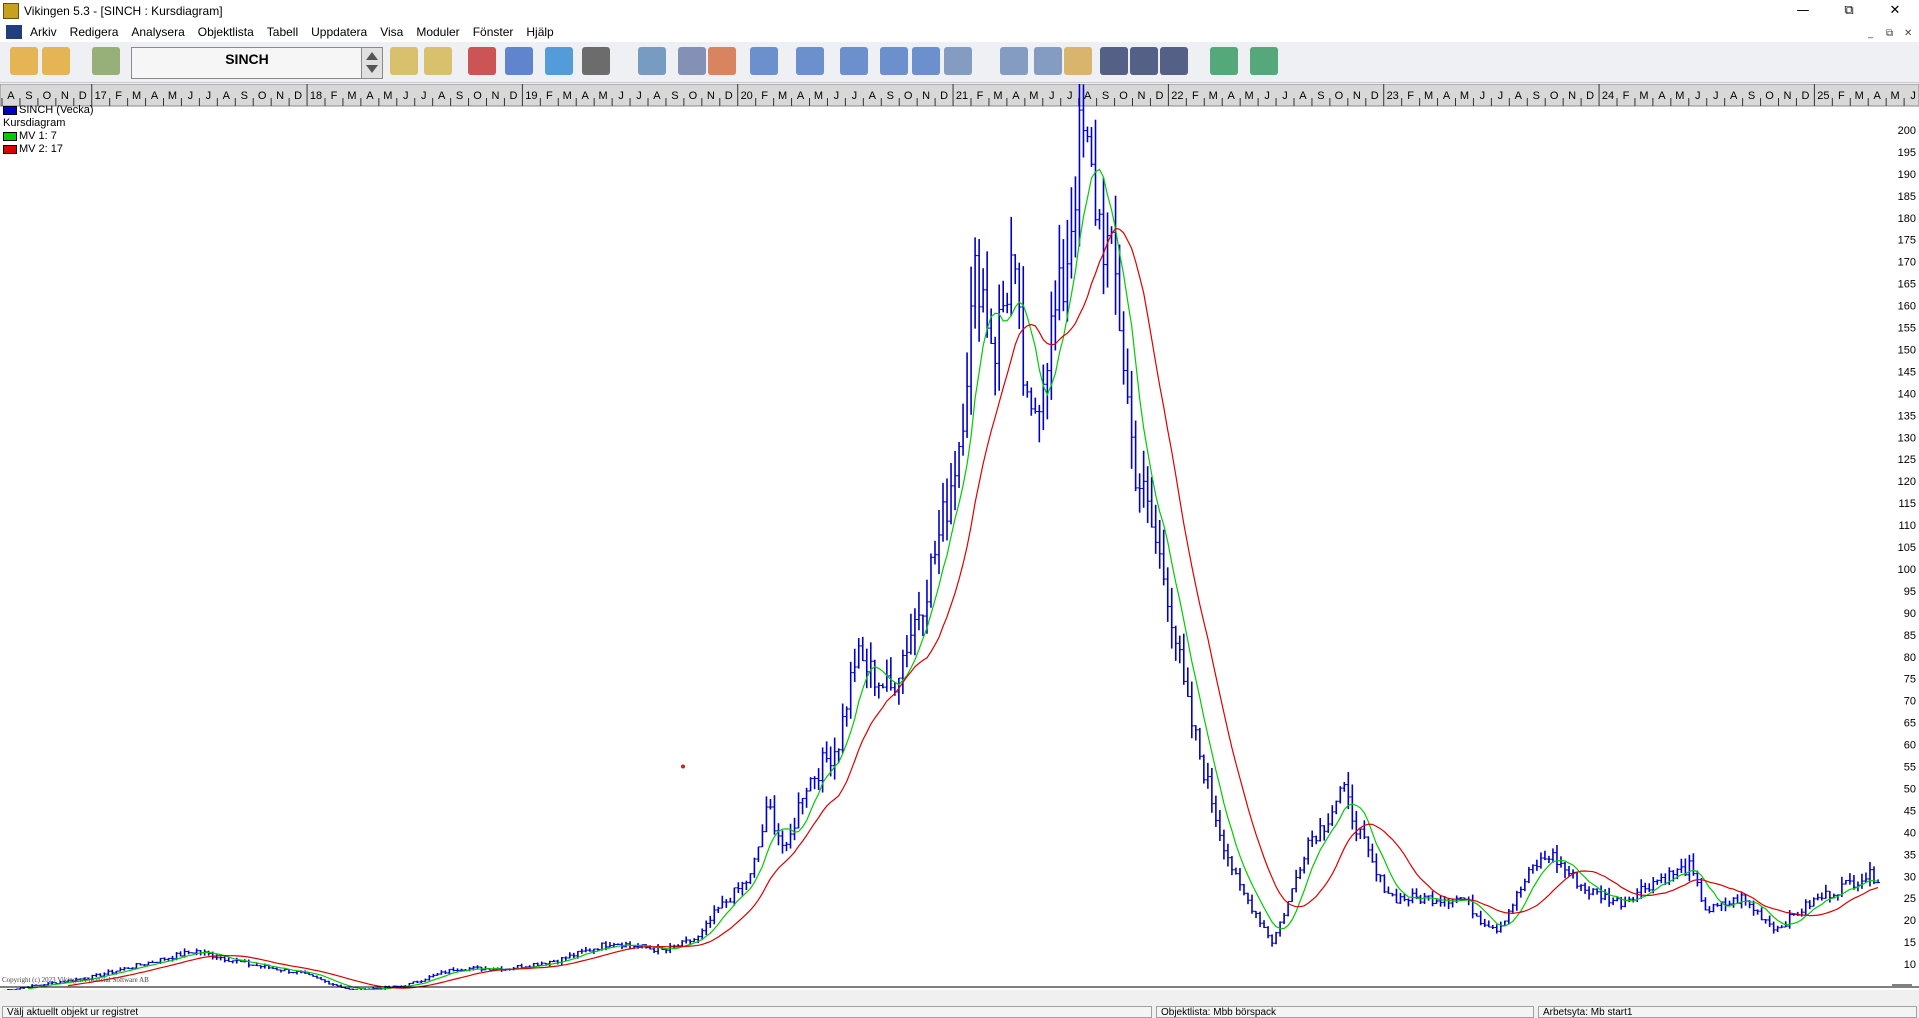  Describe the element at coordinates (747, 96) in the screenshot. I see `year-label: 20` at that location.